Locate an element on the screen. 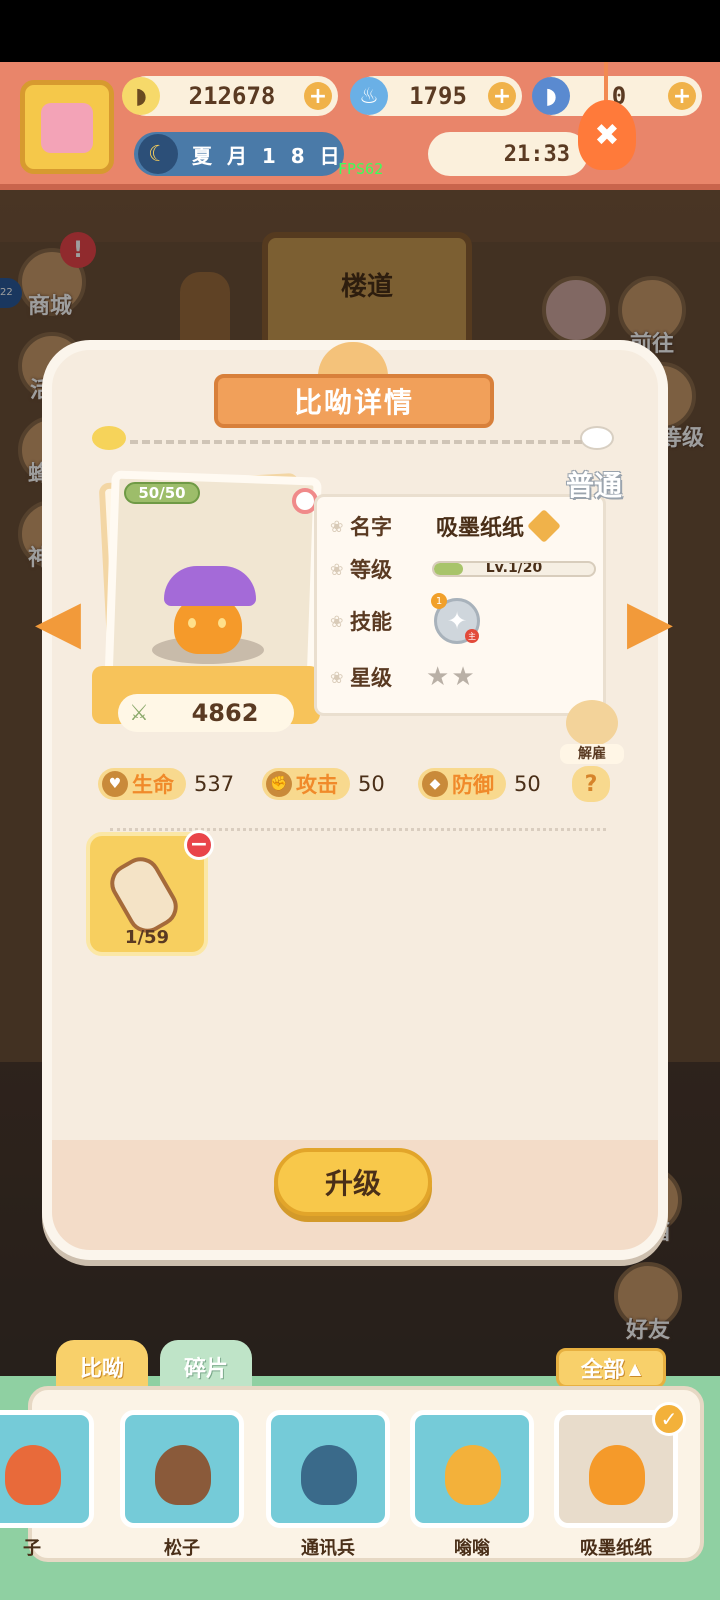 This screenshot has height=1600, width=720. add-flame-button: + is located at coordinates (502, 96).